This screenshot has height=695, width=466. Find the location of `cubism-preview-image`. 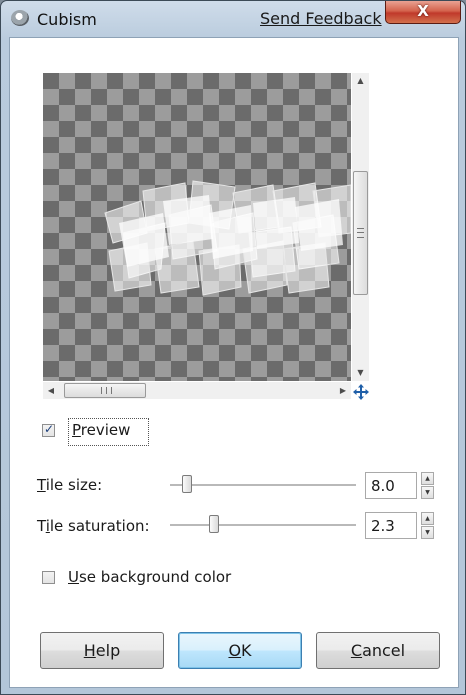

cubism-preview-image is located at coordinates (227, 238).